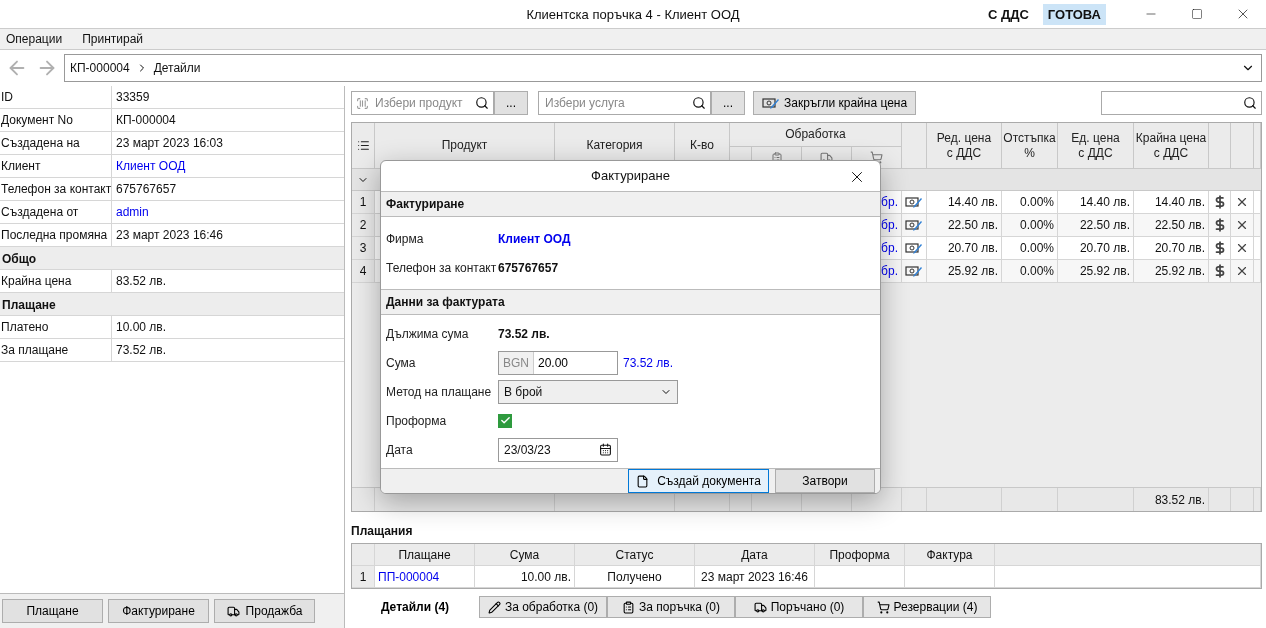 Image resolution: width=1266 pixels, height=628 pixels. Describe the element at coordinates (605, 449) in the screenshot. I see `calendar-icon` at that location.